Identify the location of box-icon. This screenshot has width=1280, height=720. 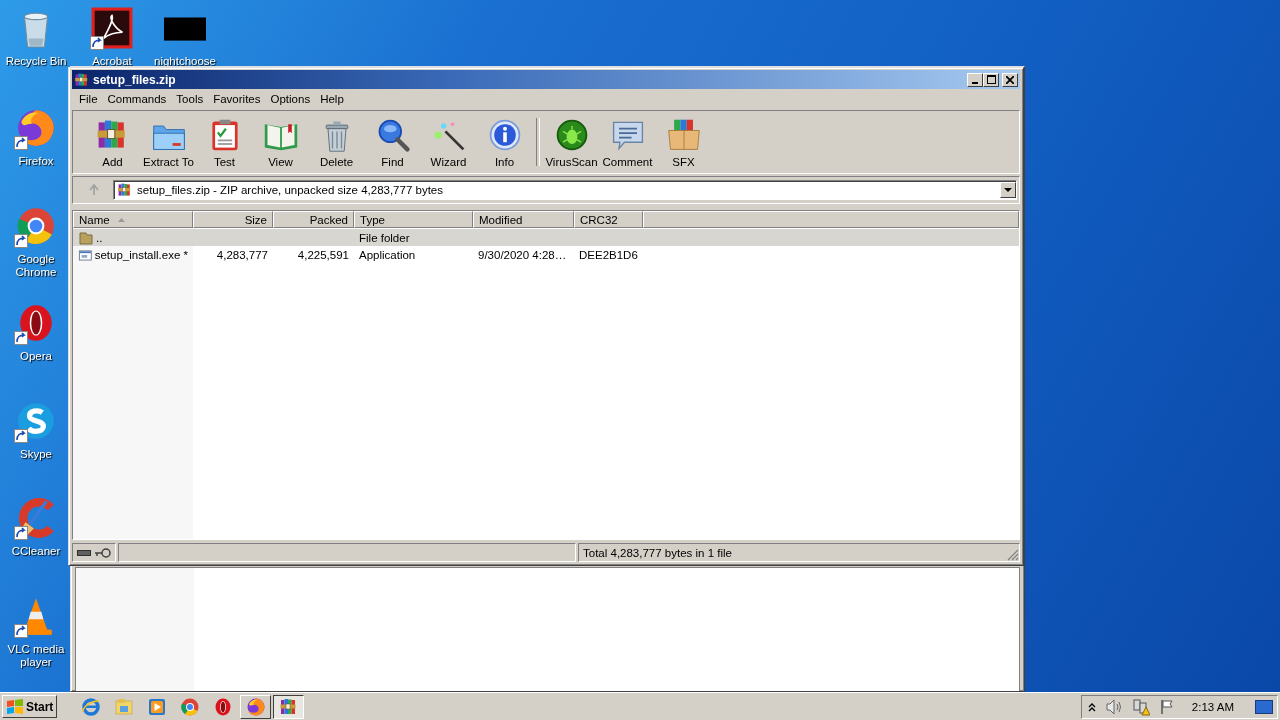
(683, 135).